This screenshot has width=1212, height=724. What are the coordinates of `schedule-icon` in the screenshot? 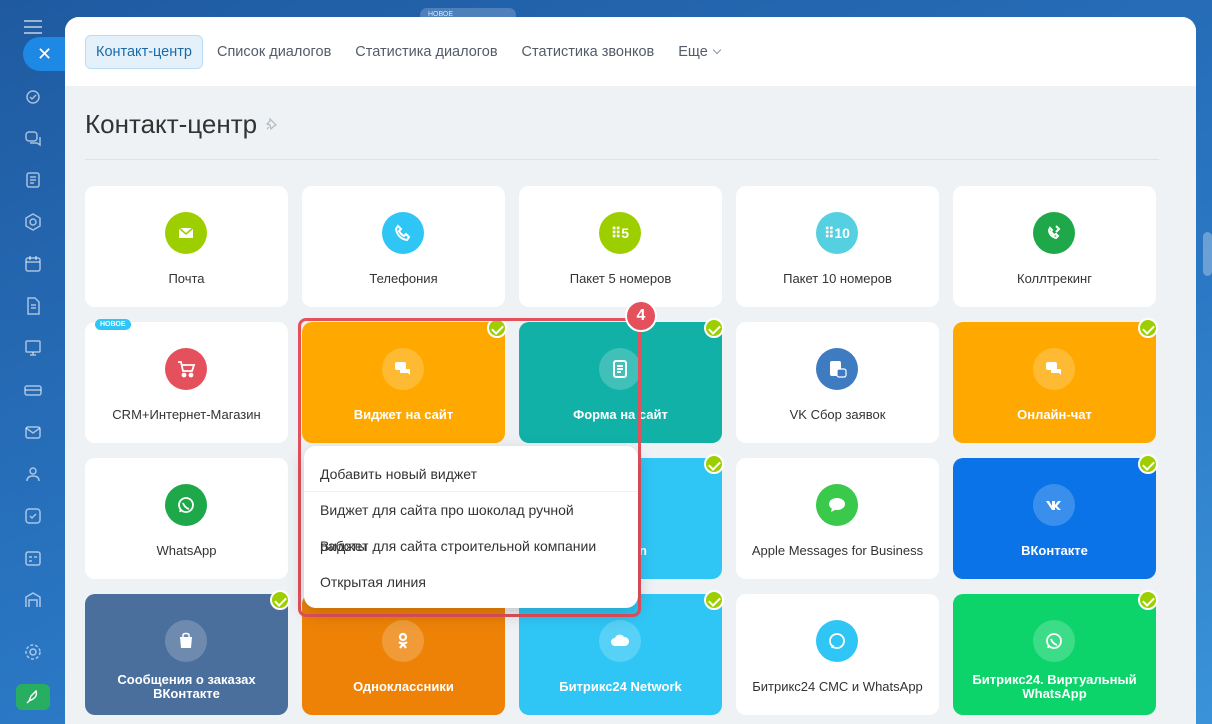 It's located at (33, 558).